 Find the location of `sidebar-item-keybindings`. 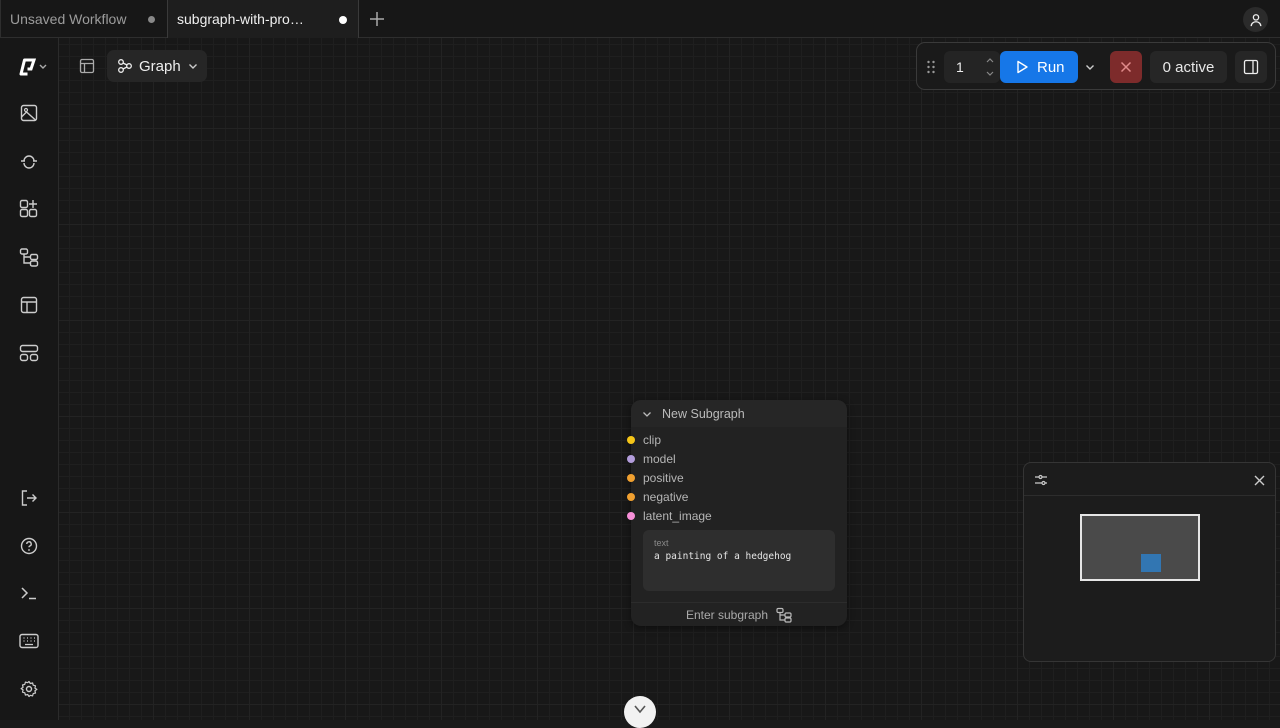

sidebar-item-keybindings is located at coordinates (29, 641).